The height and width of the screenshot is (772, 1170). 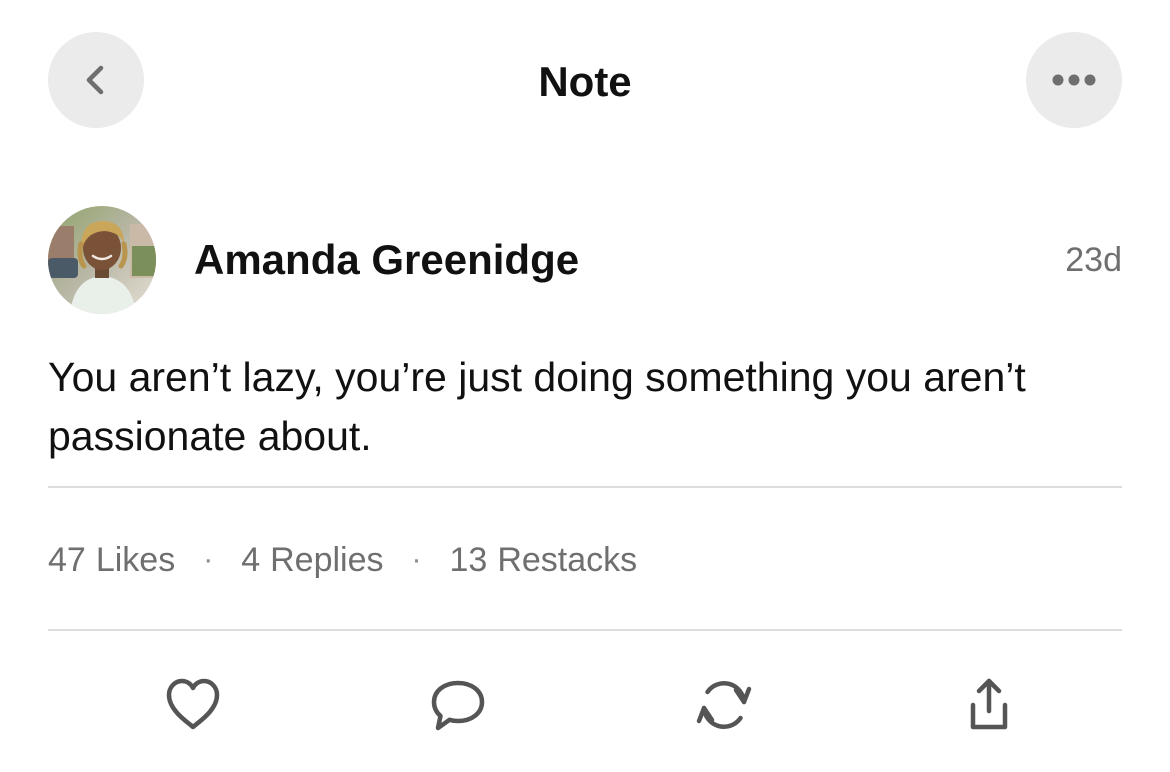 I want to click on restacks-stat: 13 Restacks, so click(x=544, y=560).